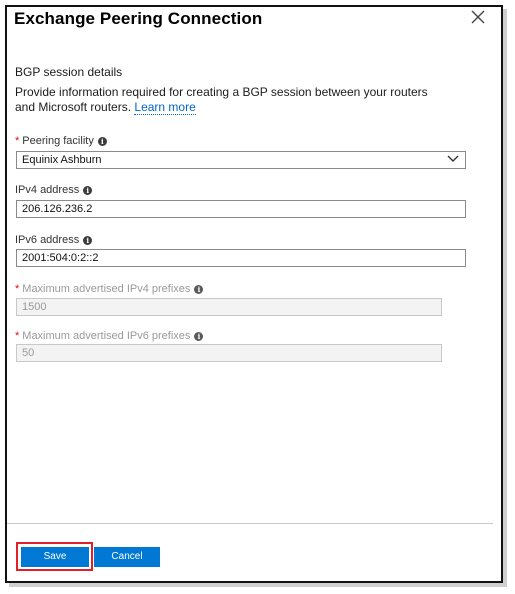  Describe the element at coordinates (229, 353) in the screenshot. I see `max-ipv6-prefixes-input: 50` at that location.